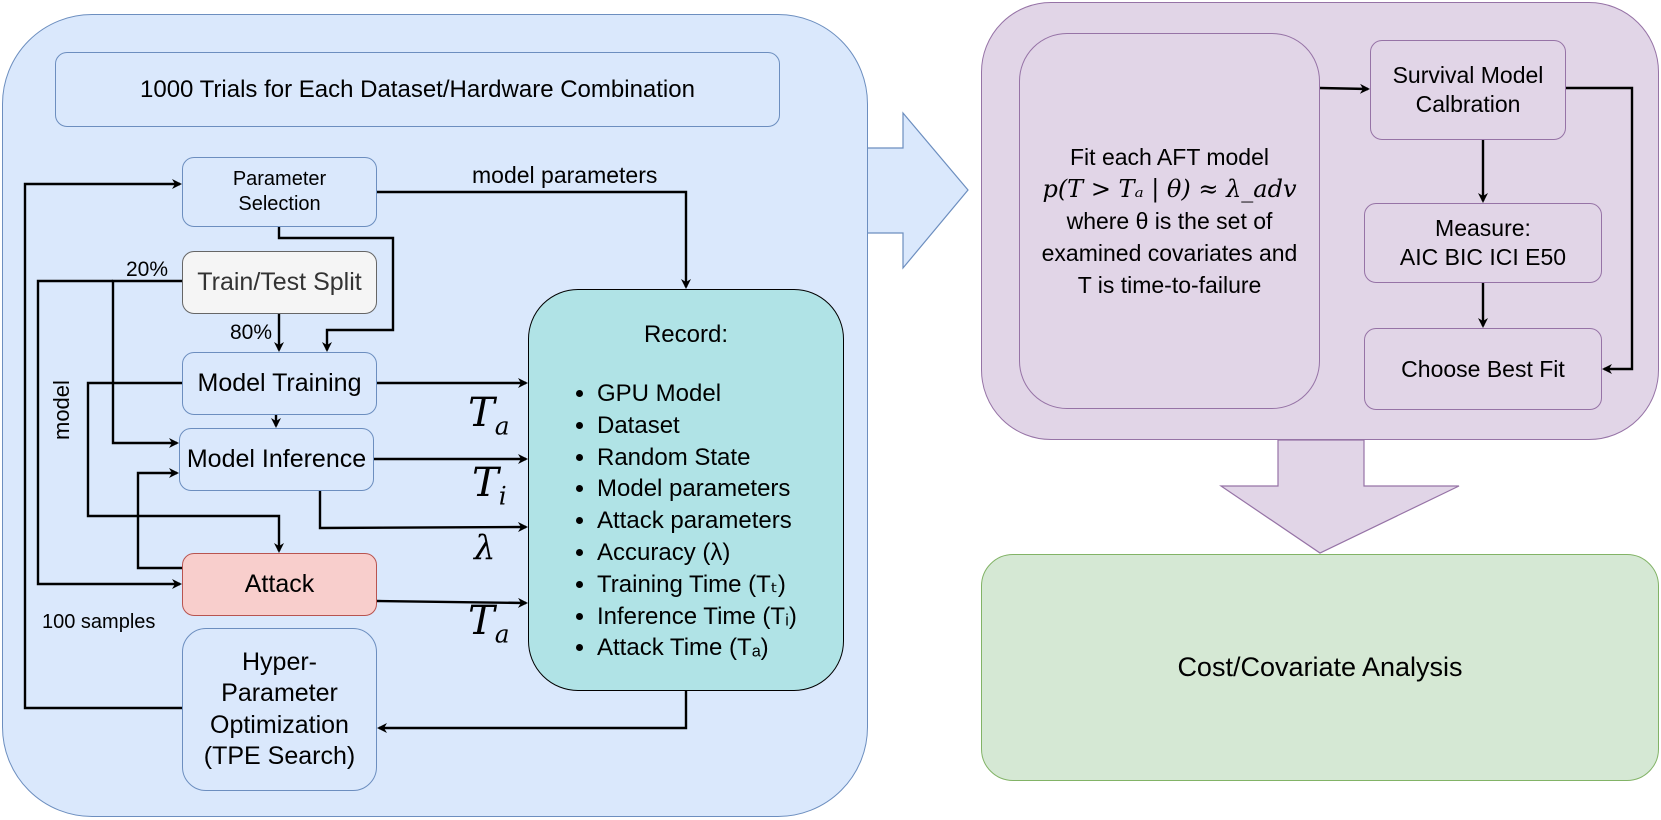 The width and height of the screenshot is (1661, 820). I want to click on model-training-node: Model Training, so click(279, 383).